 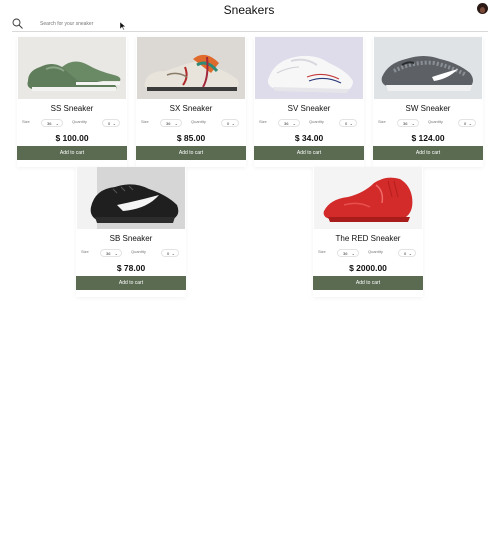 What do you see at coordinates (368, 268) in the screenshot?
I see `product-price: $ 2000.00` at bounding box center [368, 268].